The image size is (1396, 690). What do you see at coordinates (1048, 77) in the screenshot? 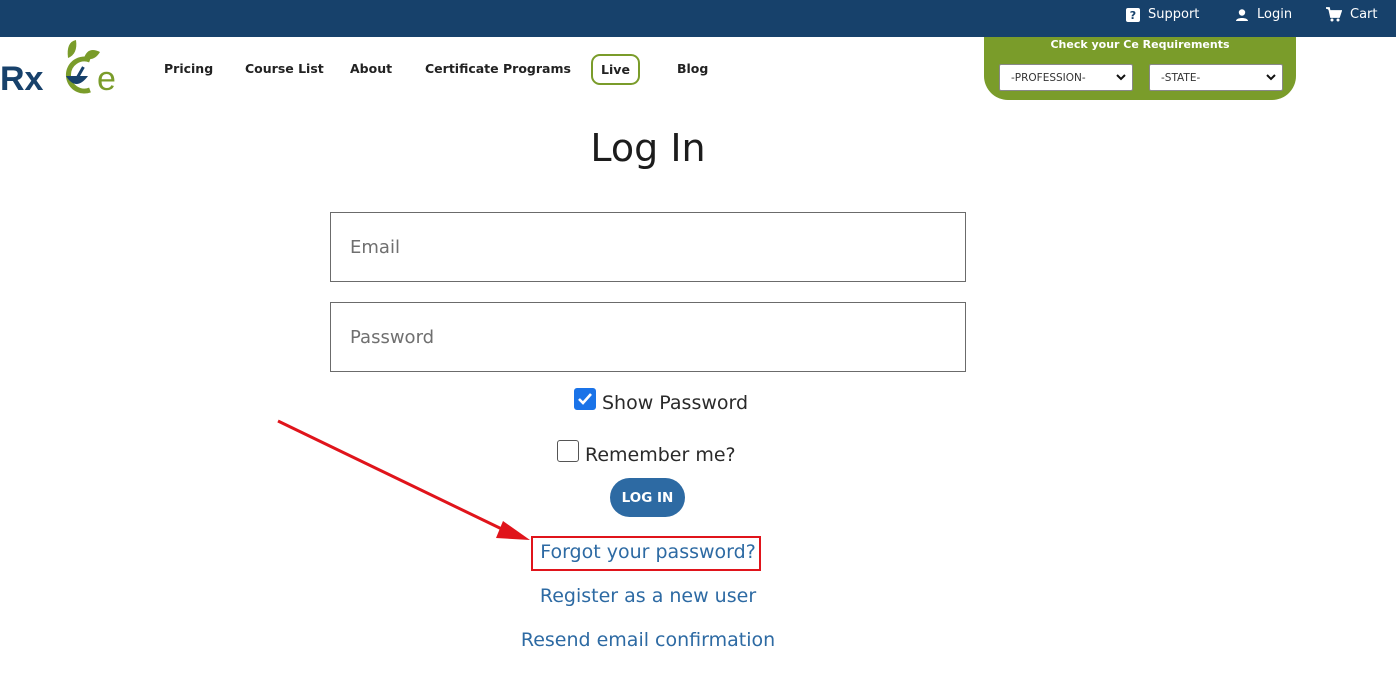
I see `profession-select-value: -PROFESSION-` at bounding box center [1048, 77].